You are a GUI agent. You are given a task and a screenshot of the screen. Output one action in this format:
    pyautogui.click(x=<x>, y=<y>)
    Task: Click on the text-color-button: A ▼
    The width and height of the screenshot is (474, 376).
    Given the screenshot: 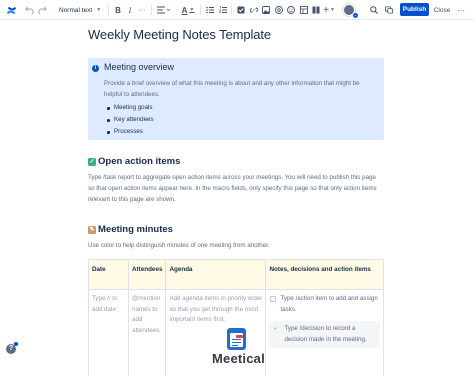 What is the action you would take?
    pyautogui.click(x=188, y=10)
    